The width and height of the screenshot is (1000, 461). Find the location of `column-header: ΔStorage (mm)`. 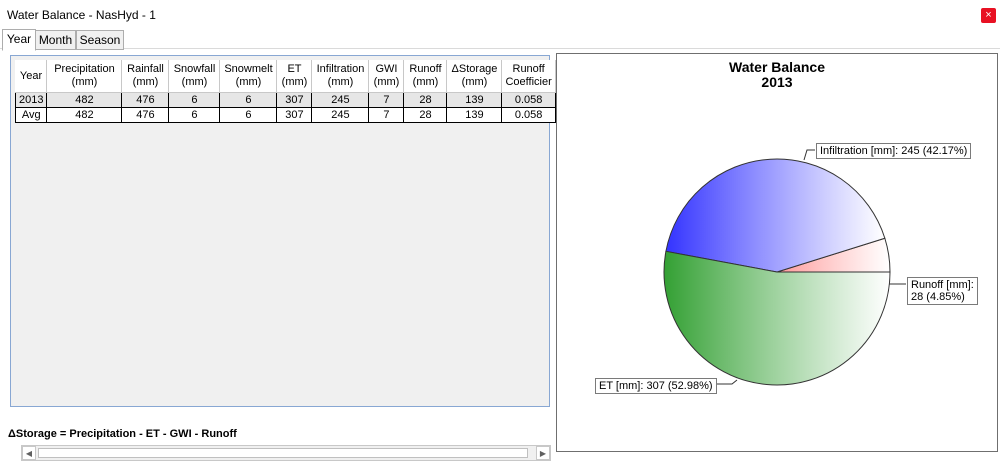

column-header: ΔStorage (mm) is located at coordinates (474, 76).